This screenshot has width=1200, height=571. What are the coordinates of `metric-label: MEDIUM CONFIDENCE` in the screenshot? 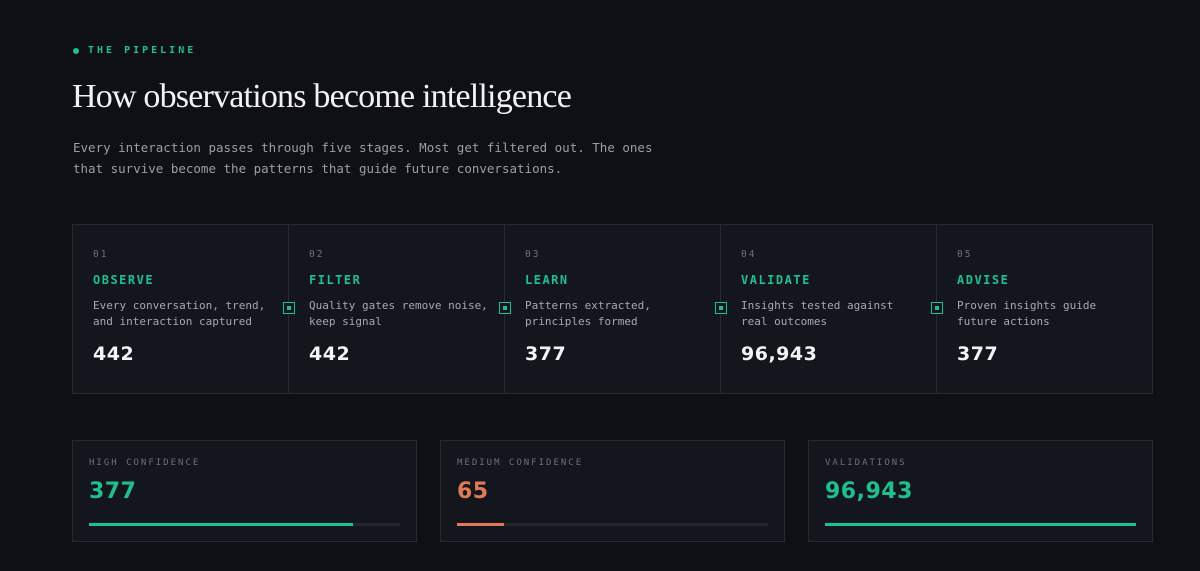 It's located at (520, 463).